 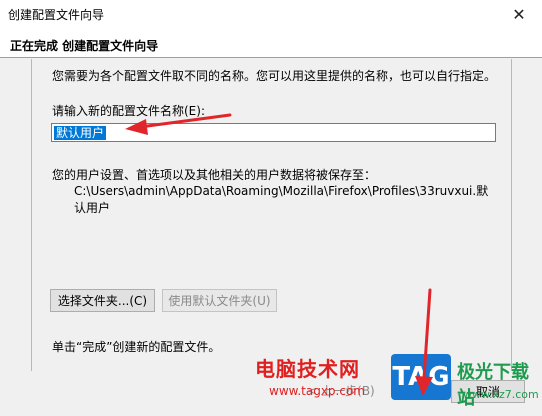 What do you see at coordinates (274, 76) in the screenshot?
I see `intro-text: 您需要为各个配置文件取不同的名称。您可以用这里提供的名称，也可以自行指定。` at bounding box center [274, 76].